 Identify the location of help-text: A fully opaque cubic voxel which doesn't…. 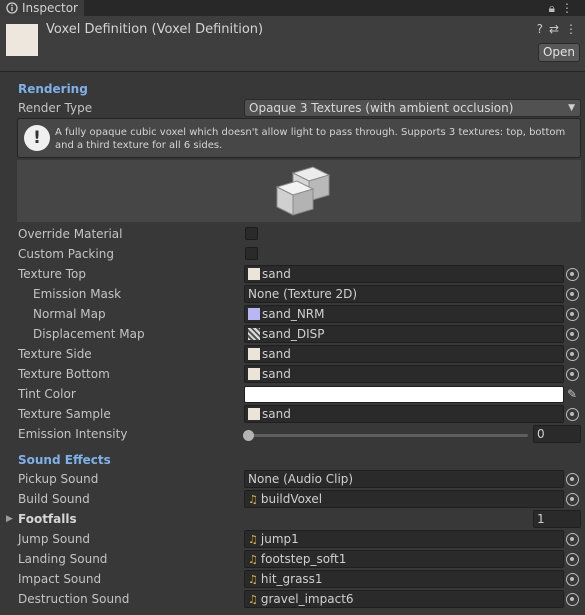
(310, 139).